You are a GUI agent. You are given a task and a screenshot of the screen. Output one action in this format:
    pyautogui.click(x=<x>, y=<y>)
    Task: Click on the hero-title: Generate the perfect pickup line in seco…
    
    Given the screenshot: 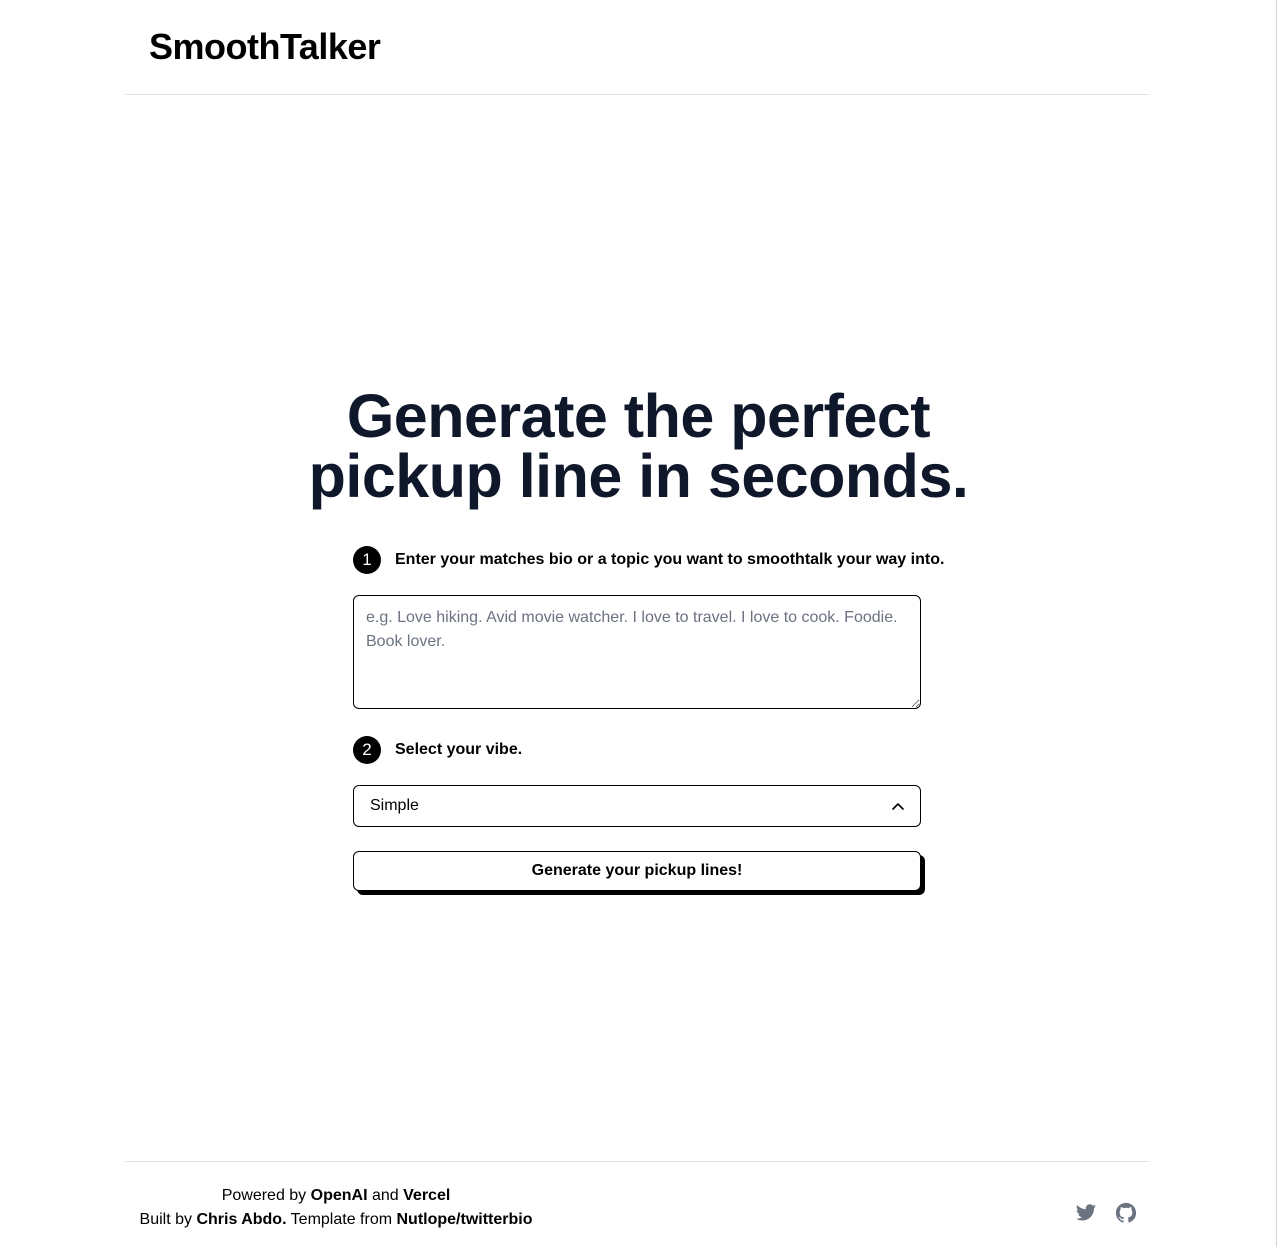 What is the action you would take?
    pyautogui.click(x=638, y=446)
    